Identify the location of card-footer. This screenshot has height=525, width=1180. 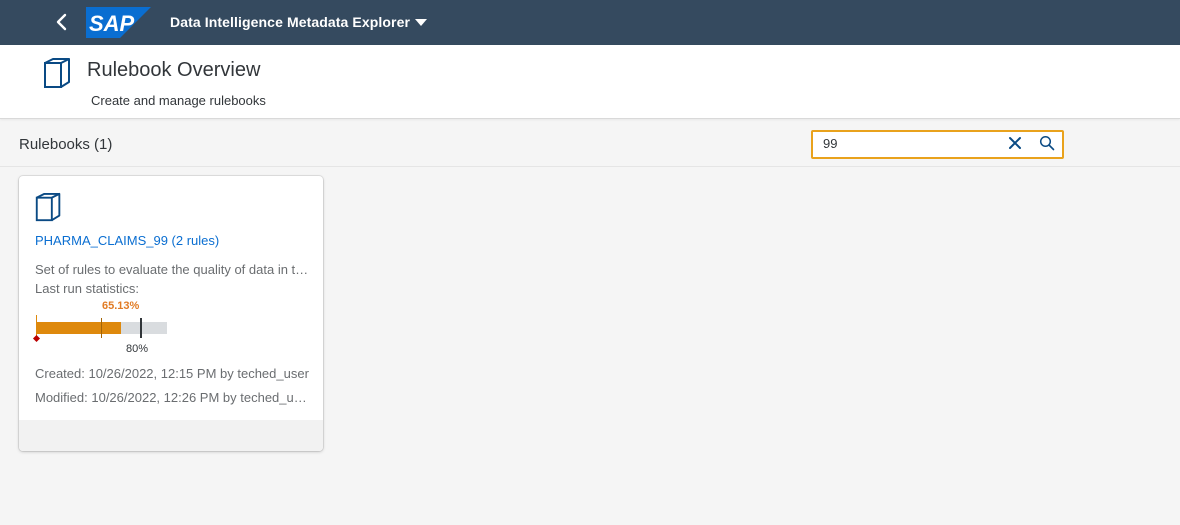
(171, 435).